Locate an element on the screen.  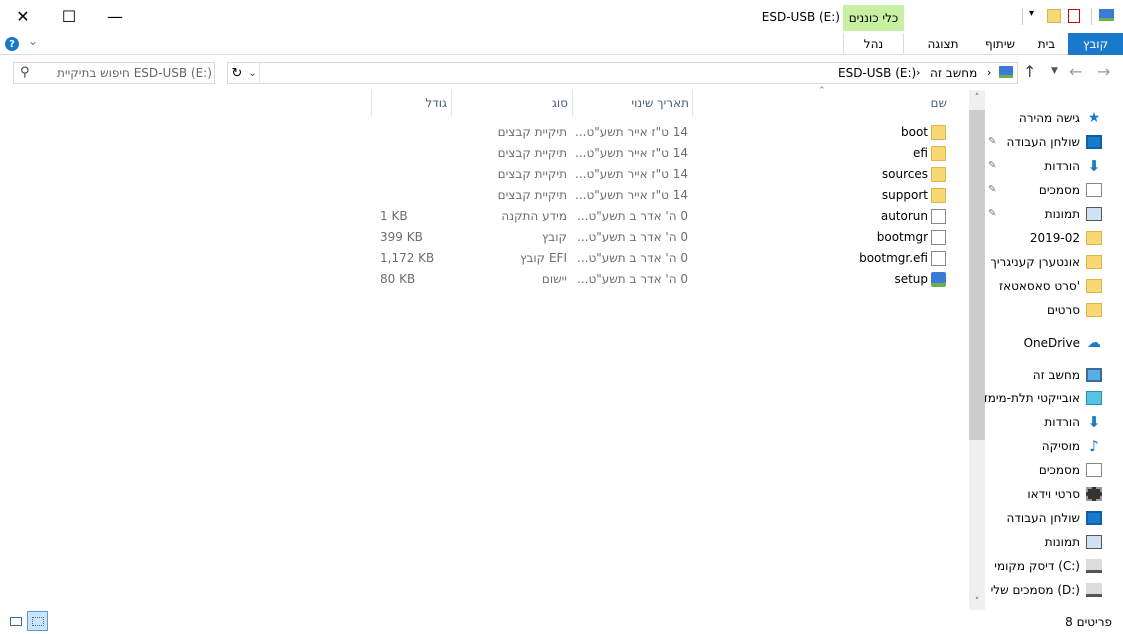
nav-label: הורדות is located at coordinates (1062, 166).